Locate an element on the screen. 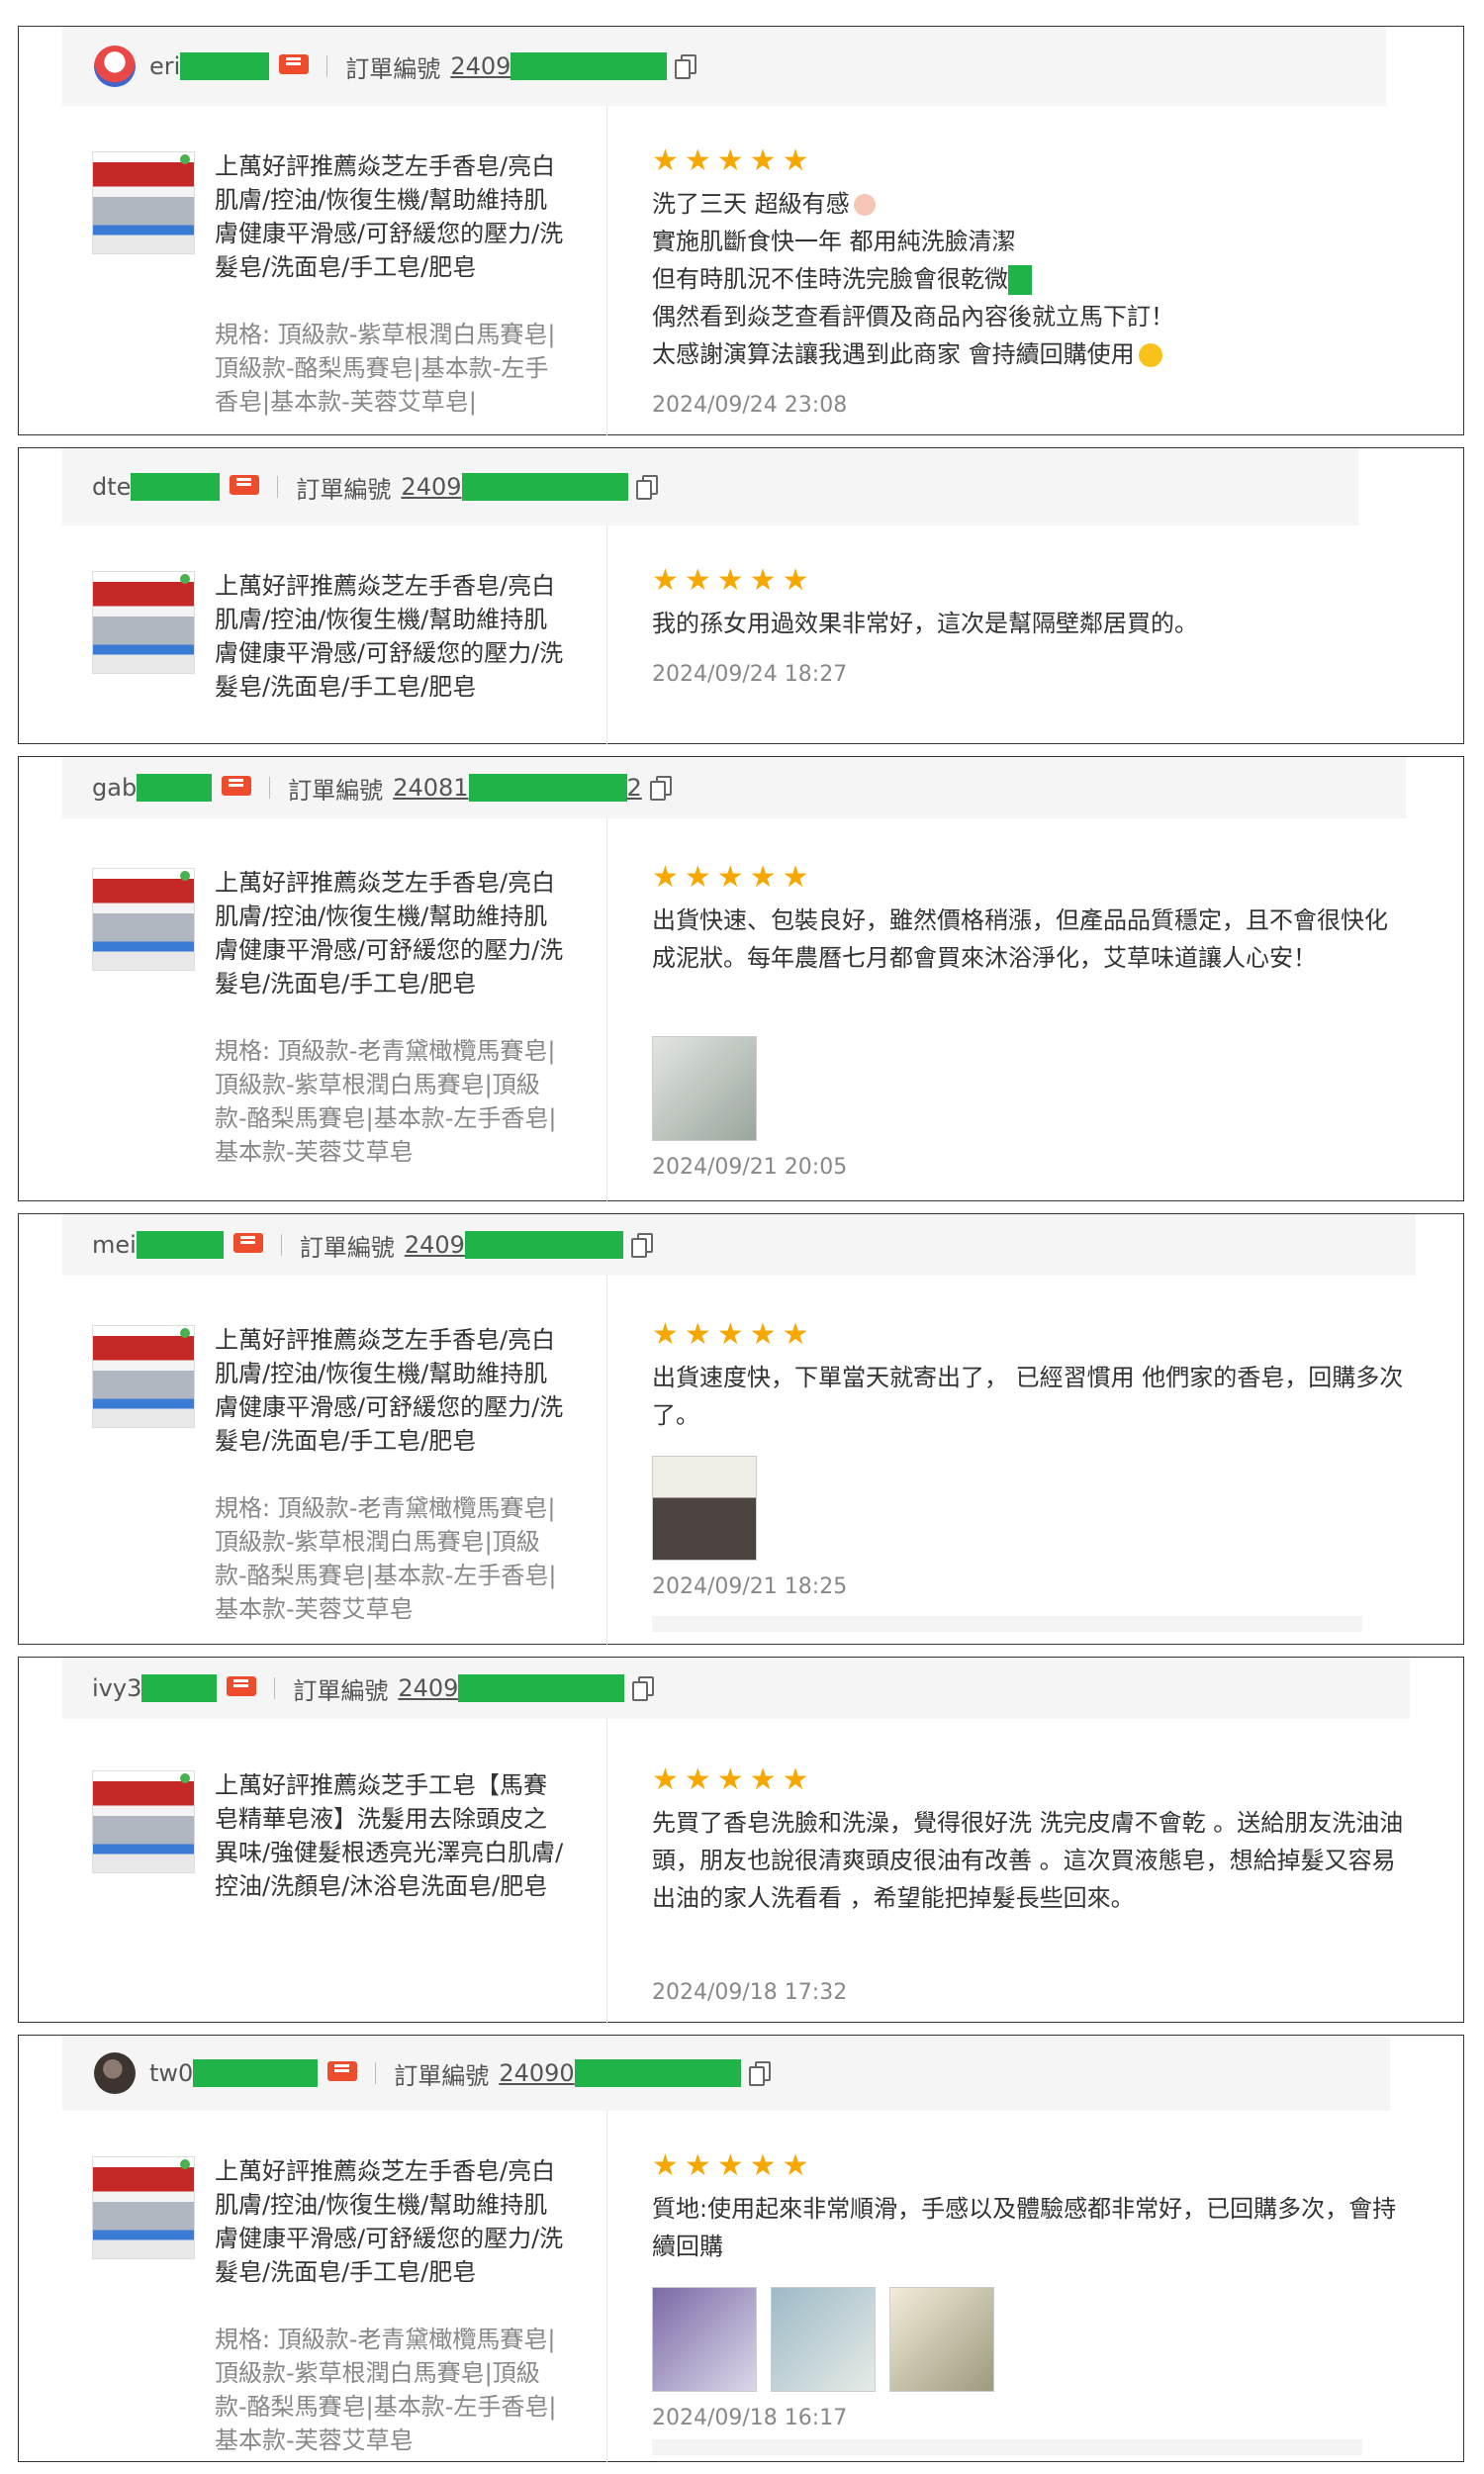 The image size is (1484, 2474). username: mei is located at coordinates (114, 1245).